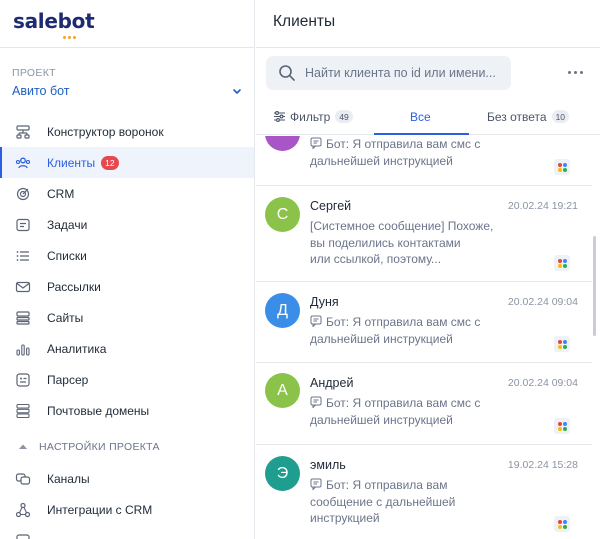 The image size is (600, 539). I want to click on sidebar-item-clients: Клиенты 12, so click(127, 162).